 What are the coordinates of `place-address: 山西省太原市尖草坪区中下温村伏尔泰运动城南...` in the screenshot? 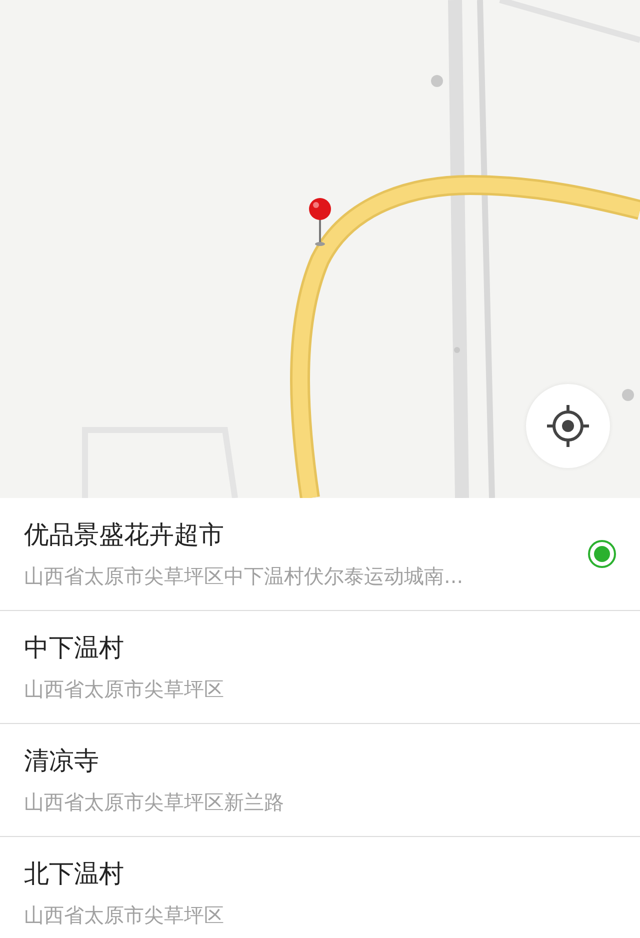 It's located at (244, 576).